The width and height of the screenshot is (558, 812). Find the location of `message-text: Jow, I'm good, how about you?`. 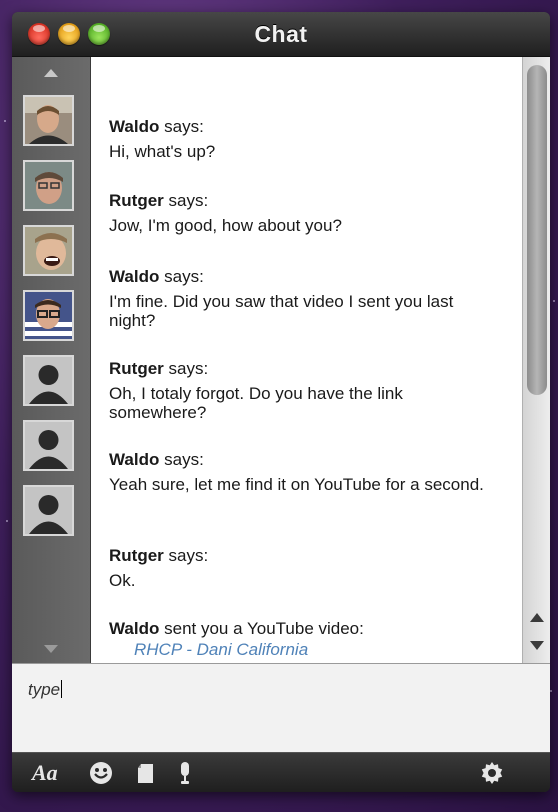

message-text: Jow, I'm good, how about you? is located at coordinates (225, 225).